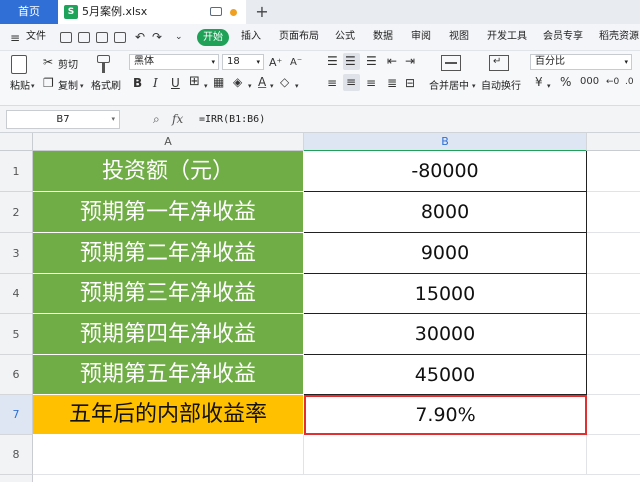 The width and height of the screenshot is (640, 482). What do you see at coordinates (351, 82) in the screenshot?
I see `align-center-icon: ≡` at bounding box center [351, 82].